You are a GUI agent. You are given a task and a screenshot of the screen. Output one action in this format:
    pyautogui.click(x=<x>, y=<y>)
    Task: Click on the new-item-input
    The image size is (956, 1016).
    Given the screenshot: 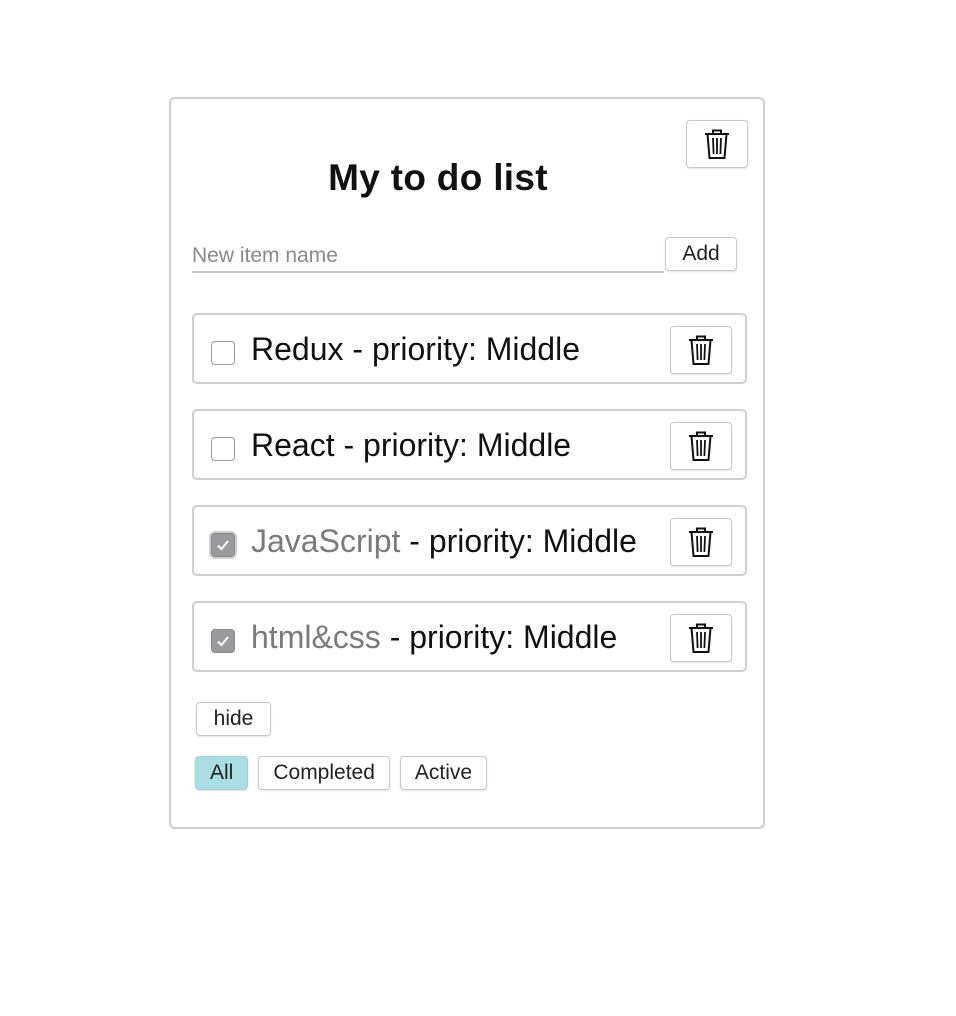 What is the action you would take?
    pyautogui.click(x=428, y=255)
    